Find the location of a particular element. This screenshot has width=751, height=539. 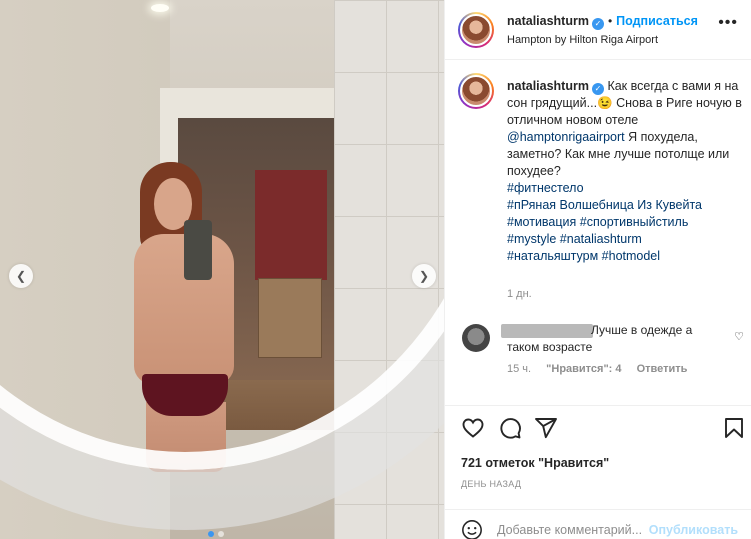

more-icon: ••• is located at coordinates (728, 23).